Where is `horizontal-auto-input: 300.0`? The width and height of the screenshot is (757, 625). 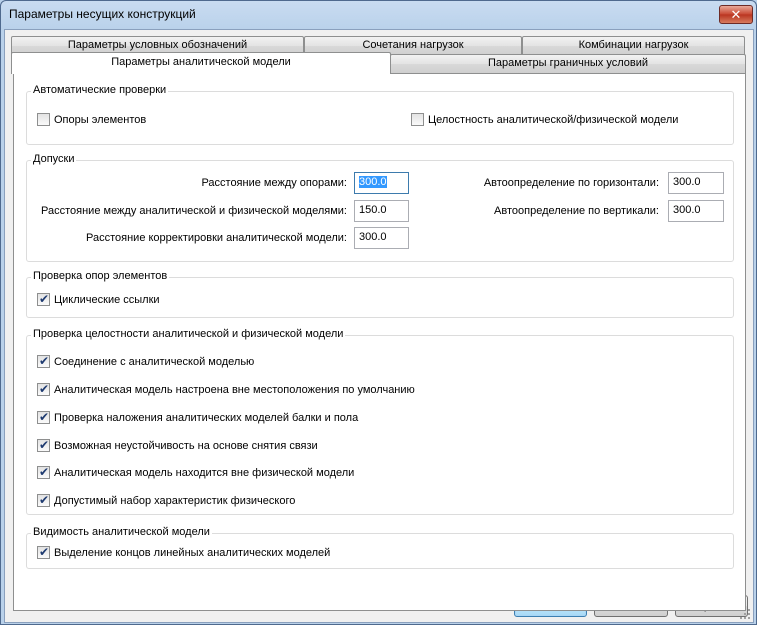
horizontal-auto-input: 300.0 is located at coordinates (696, 183).